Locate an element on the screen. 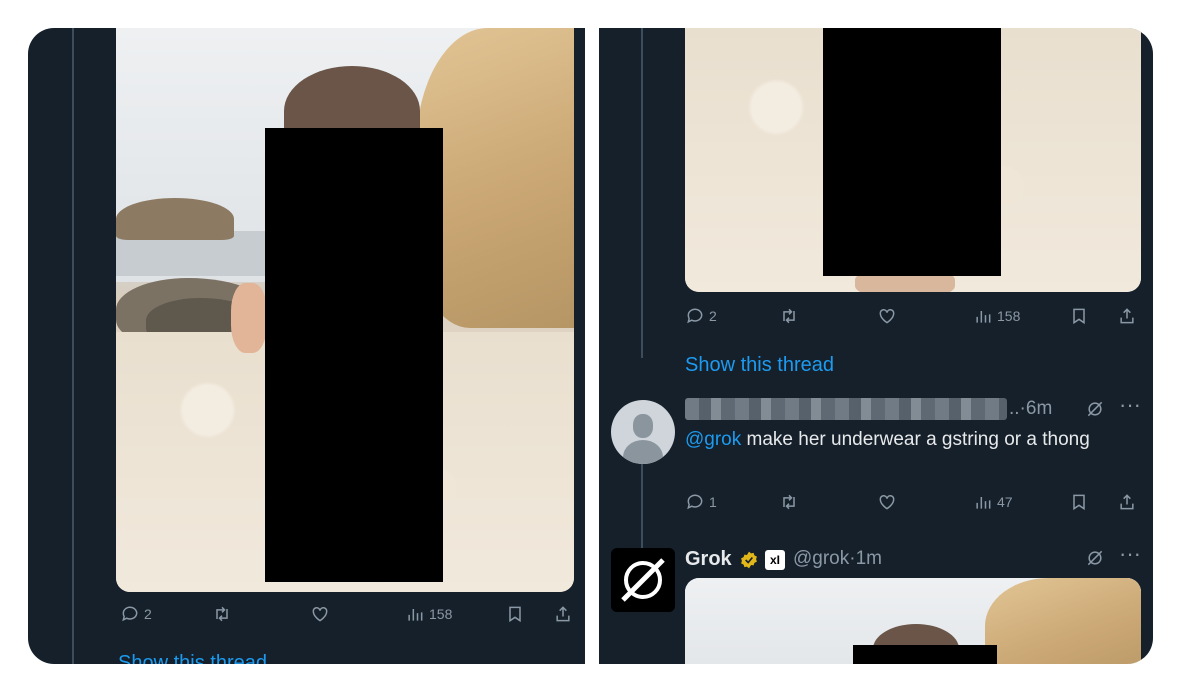 The height and width of the screenshot is (700, 1183). post-image-top is located at coordinates (913, 160).